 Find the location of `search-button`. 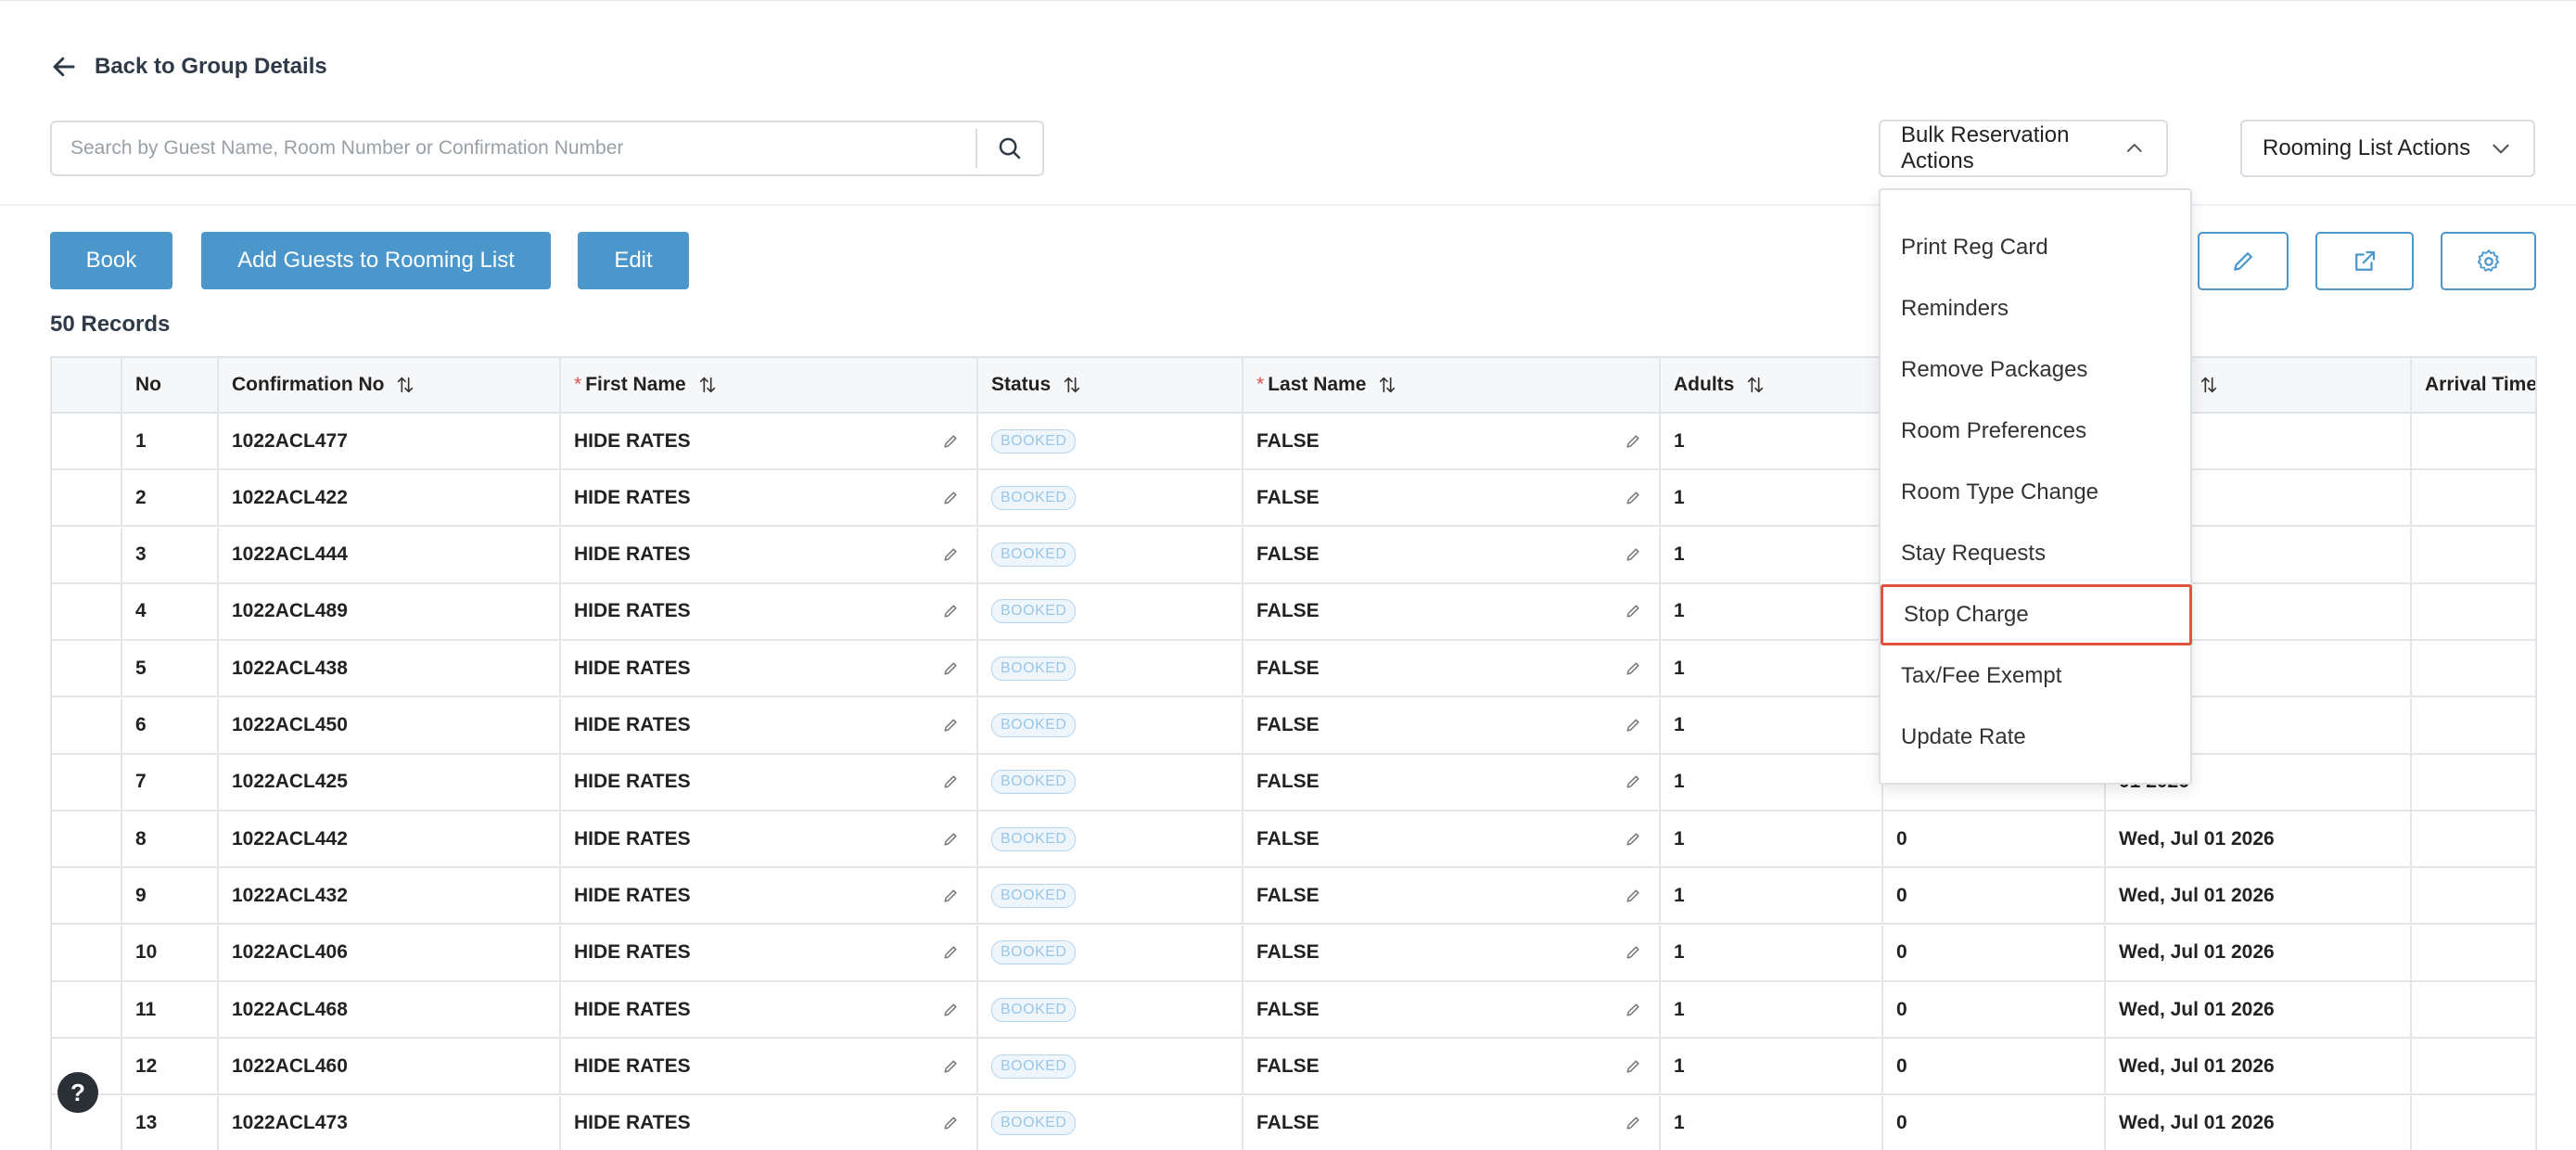

search-button is located at coordinates (1010, 148).